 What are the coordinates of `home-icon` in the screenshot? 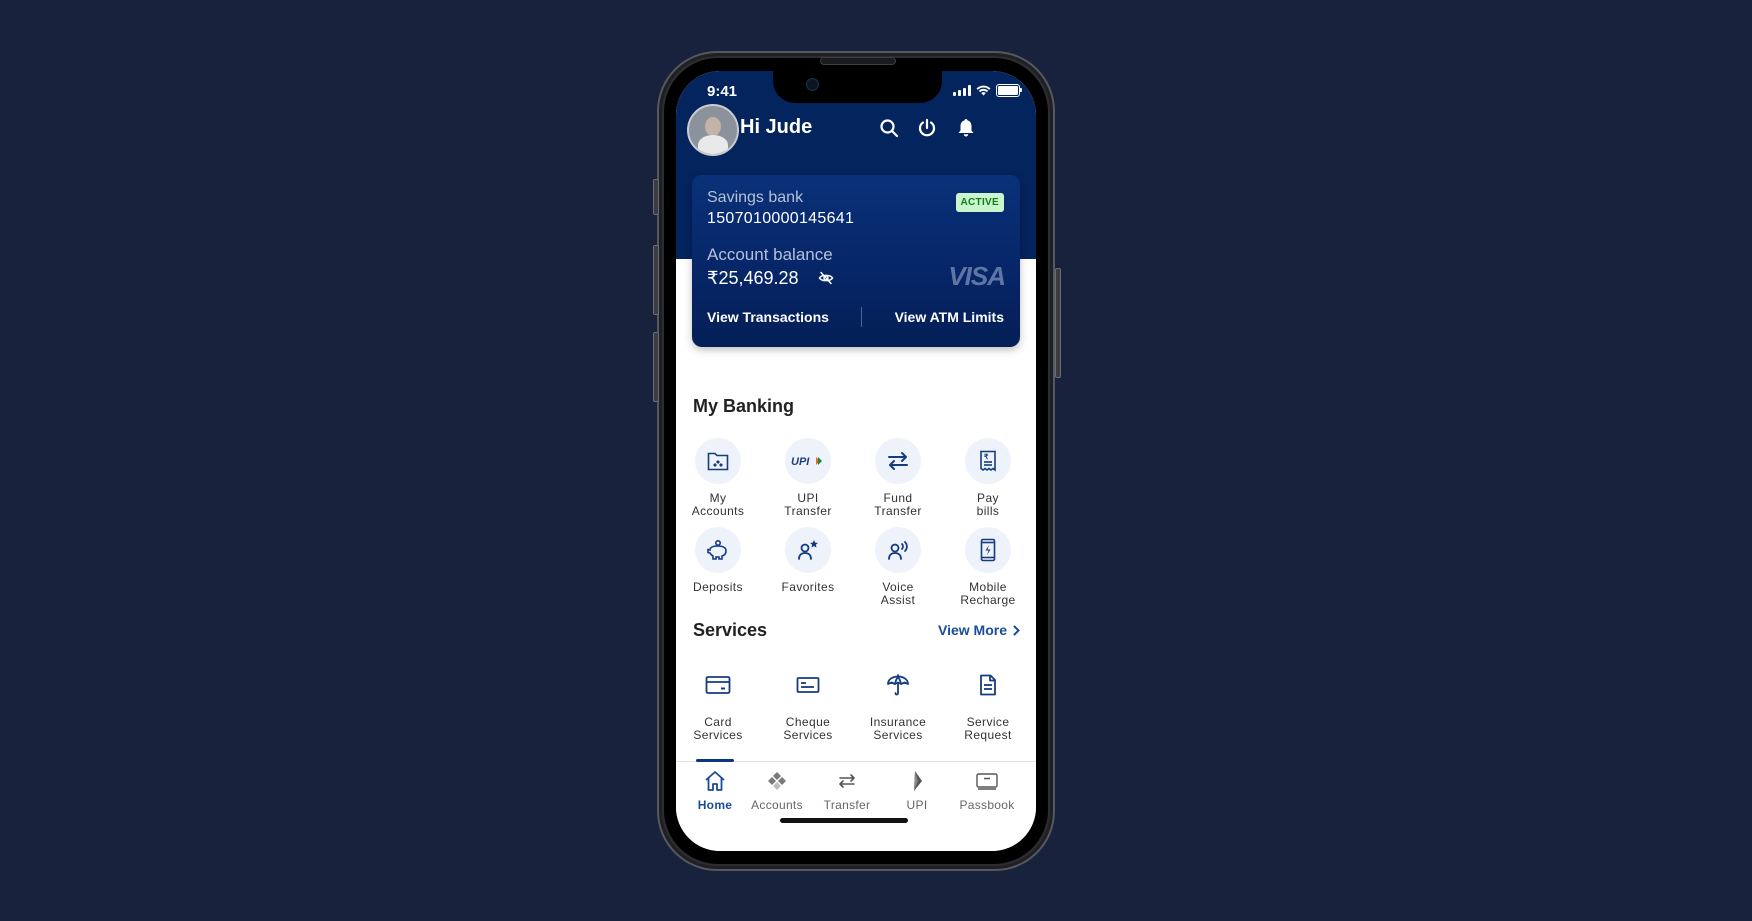 It's located at (715, 781).